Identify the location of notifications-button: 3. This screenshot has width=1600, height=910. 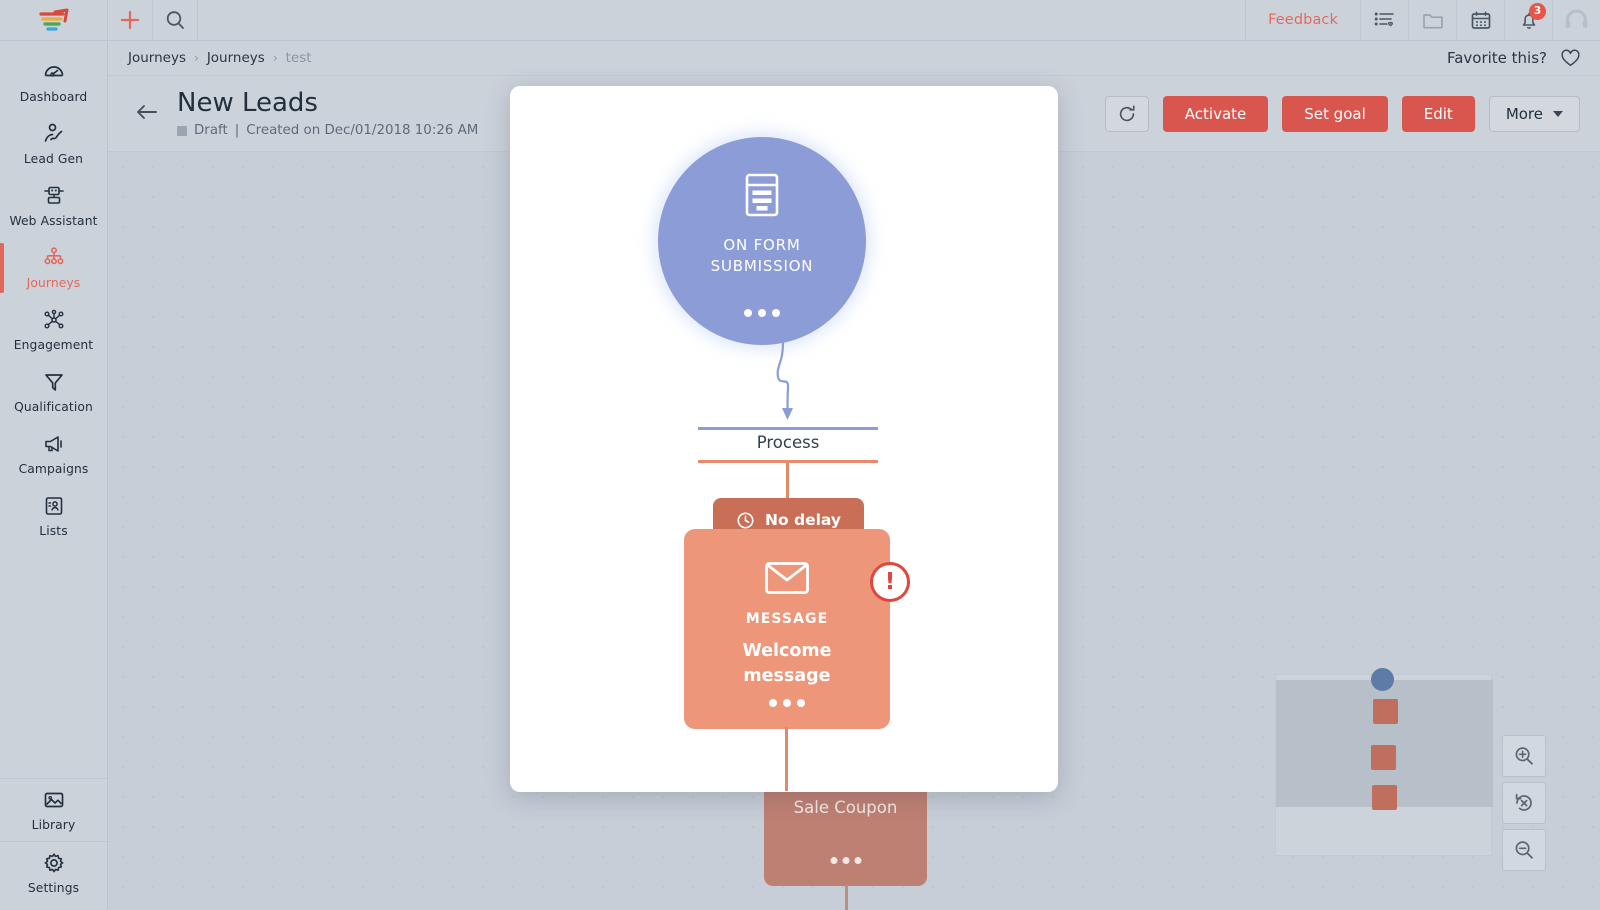
(1528, 20).